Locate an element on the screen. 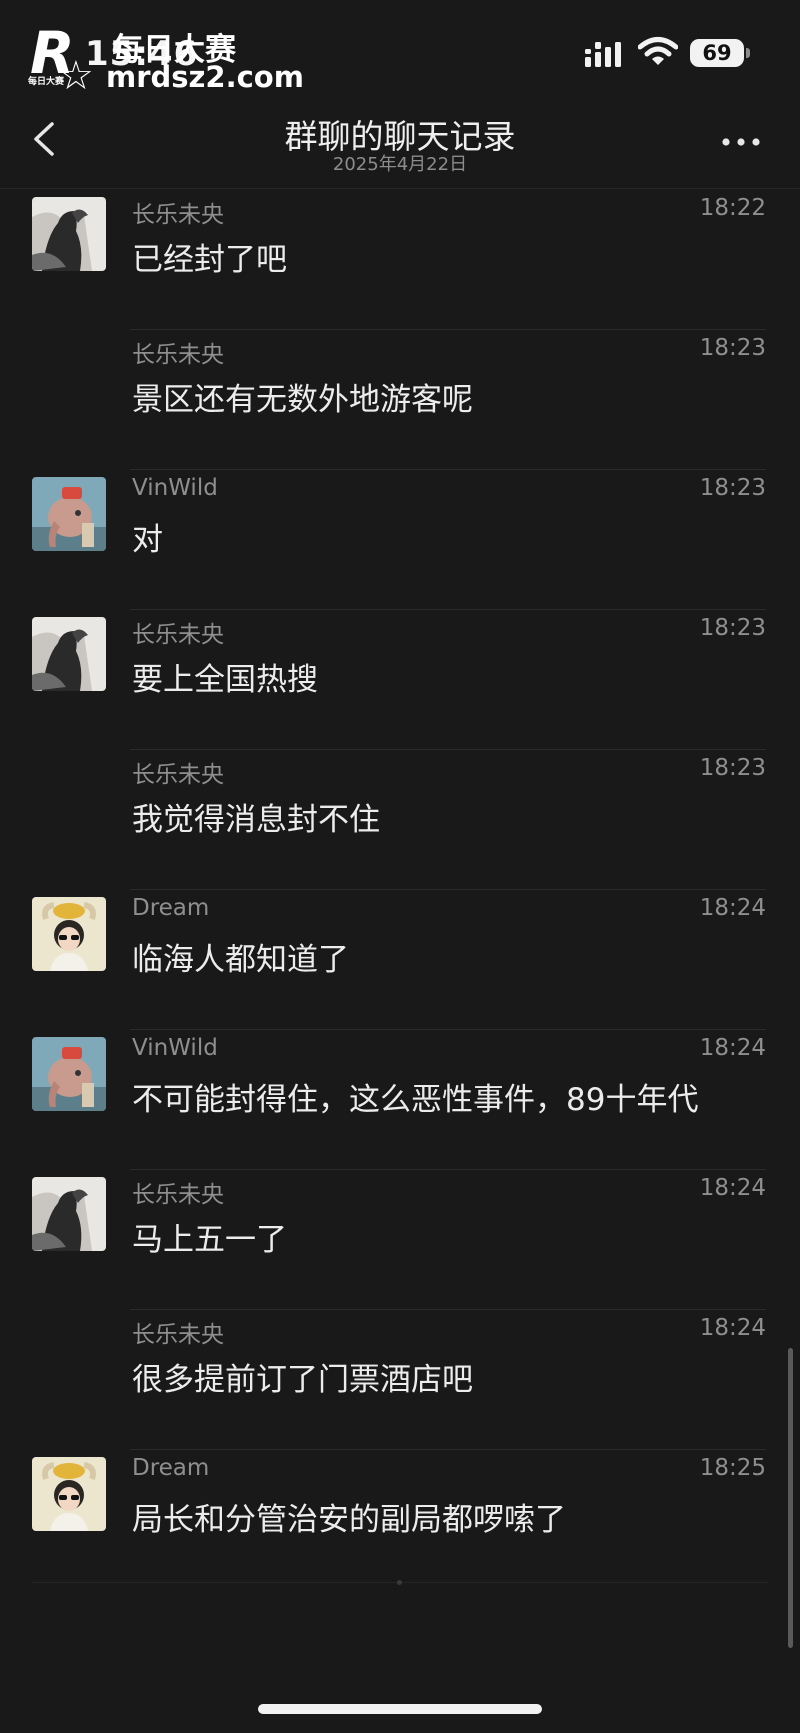 The height and width of the screenshot is (1733, 800). message-time: 18:22 is located at coordinates (732, 208).